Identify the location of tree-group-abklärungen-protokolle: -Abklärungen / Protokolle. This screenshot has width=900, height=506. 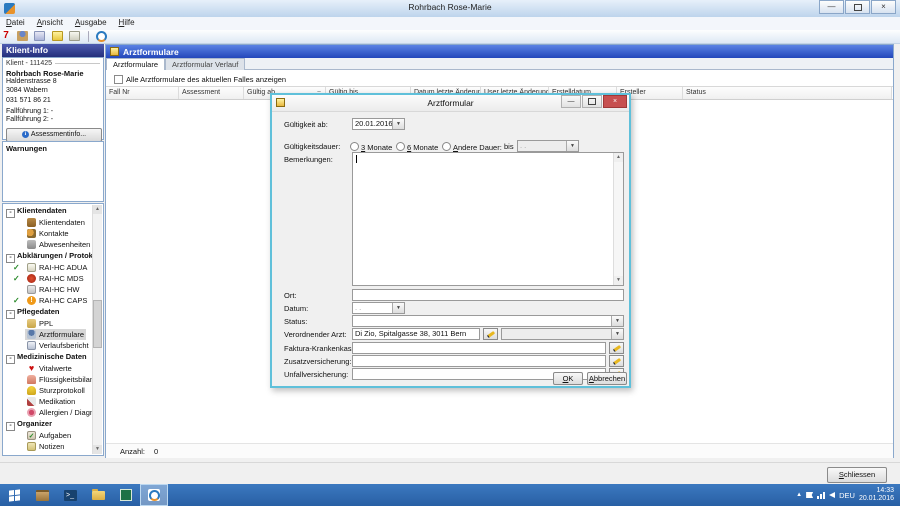
(48, 256).